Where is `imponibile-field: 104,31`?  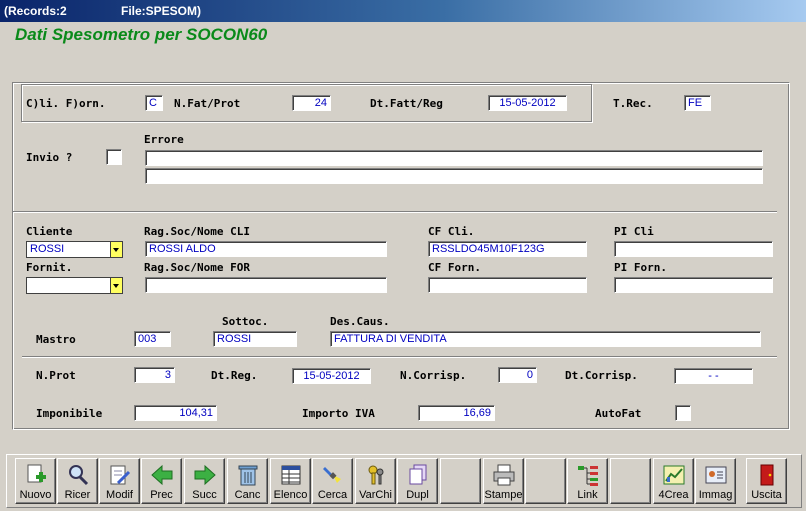 imponibile-field: 104,31 is located at coordinates (175, 413).